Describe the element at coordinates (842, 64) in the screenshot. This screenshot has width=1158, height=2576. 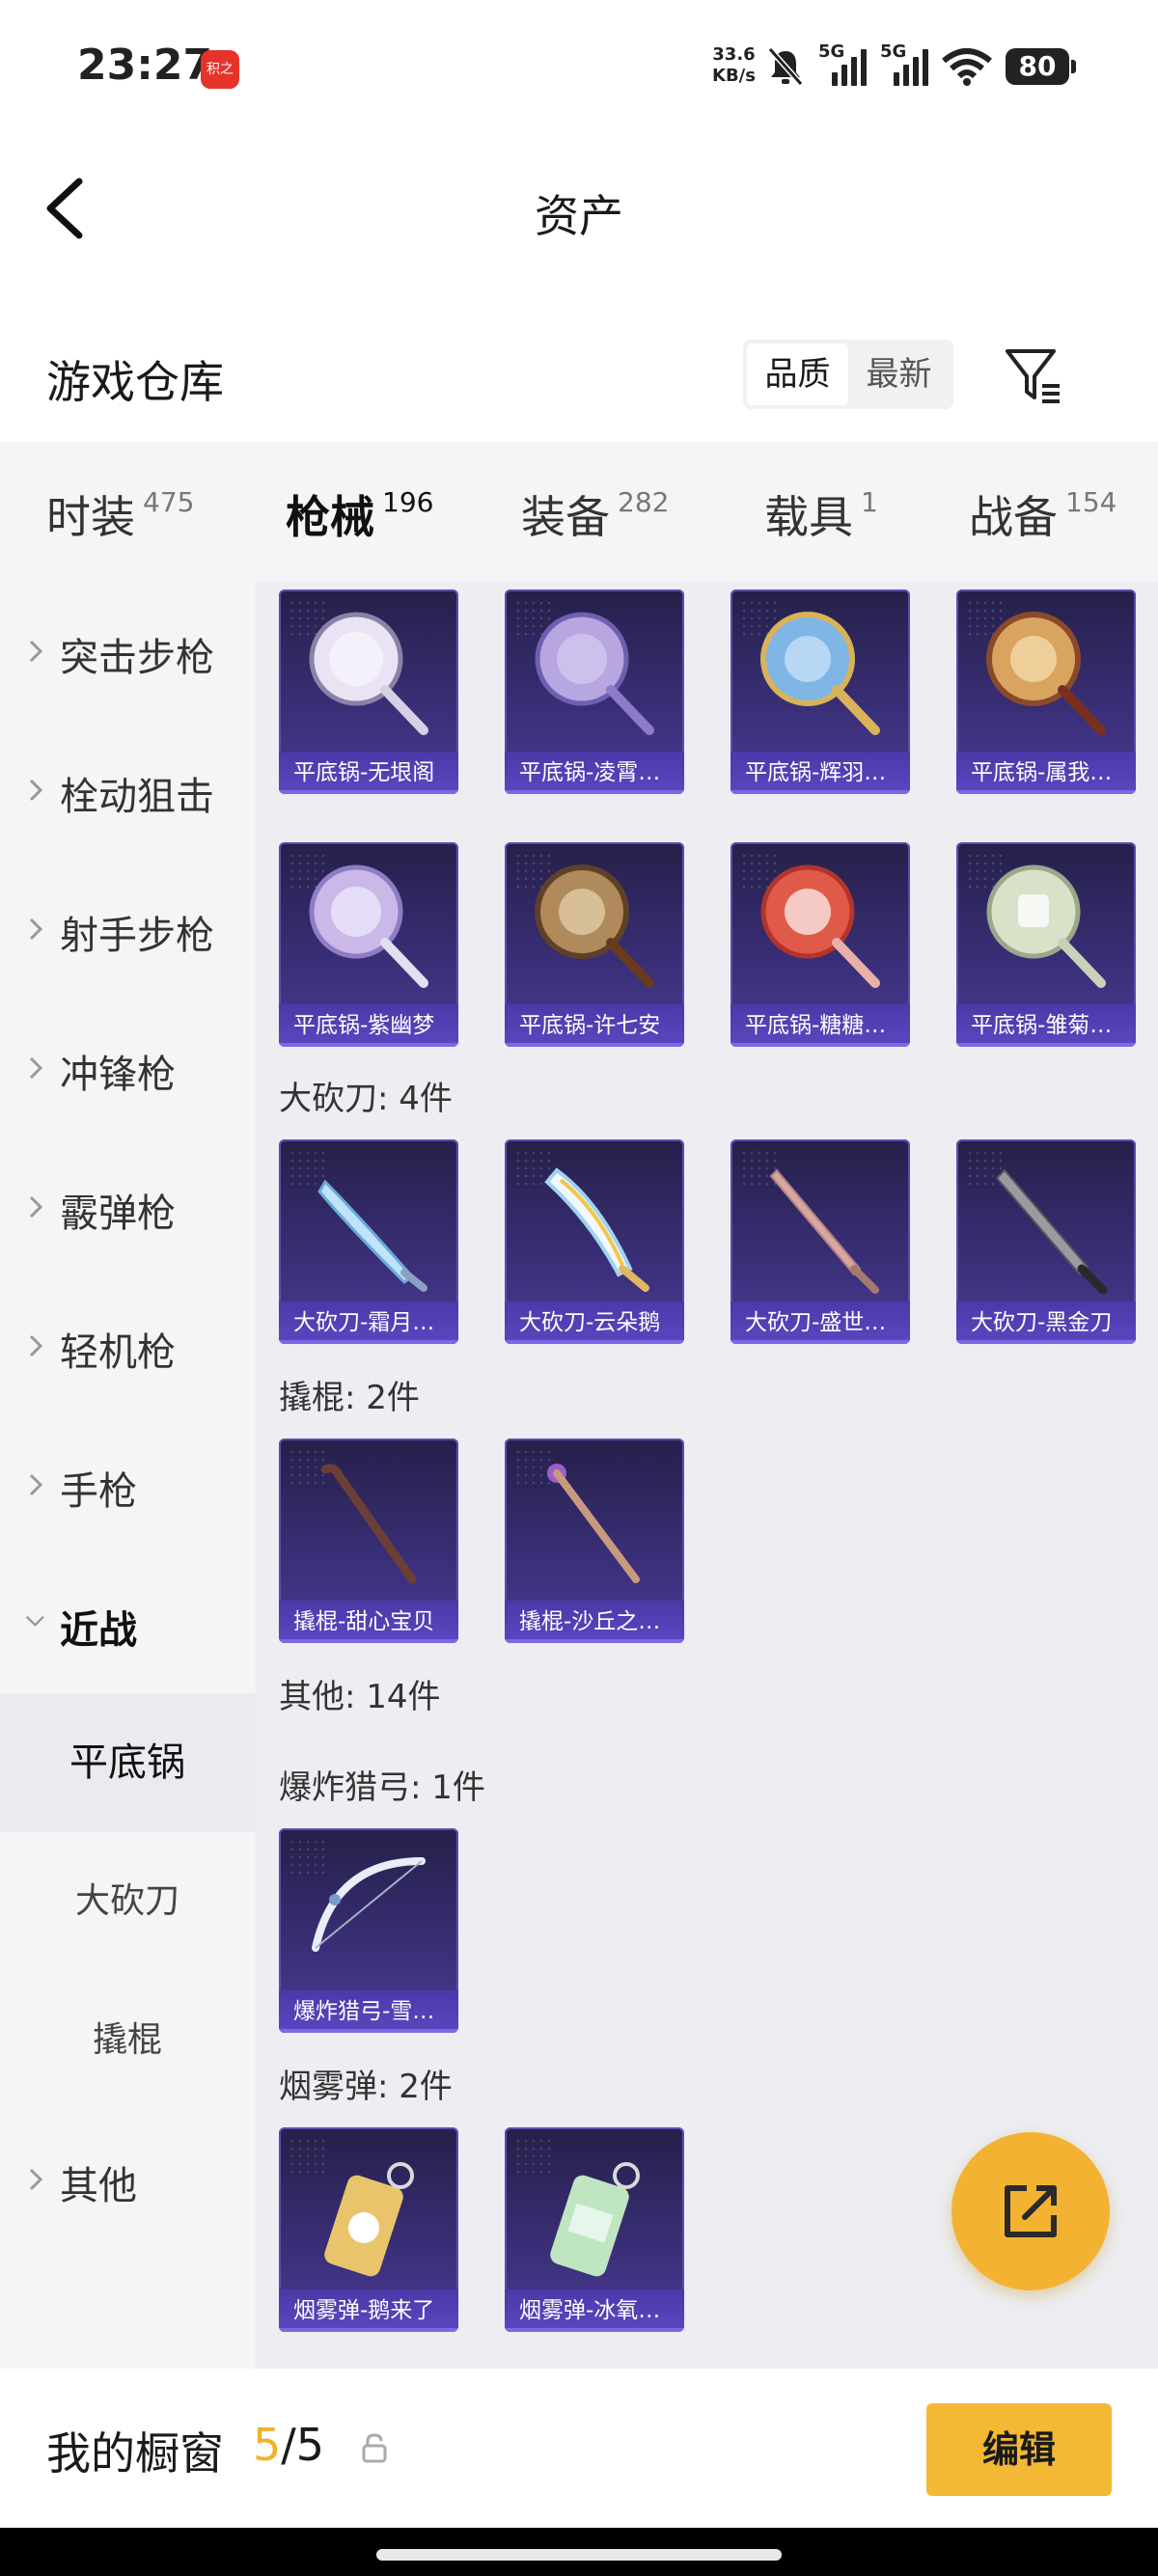
I see `signal-icon: 5G` at that location.